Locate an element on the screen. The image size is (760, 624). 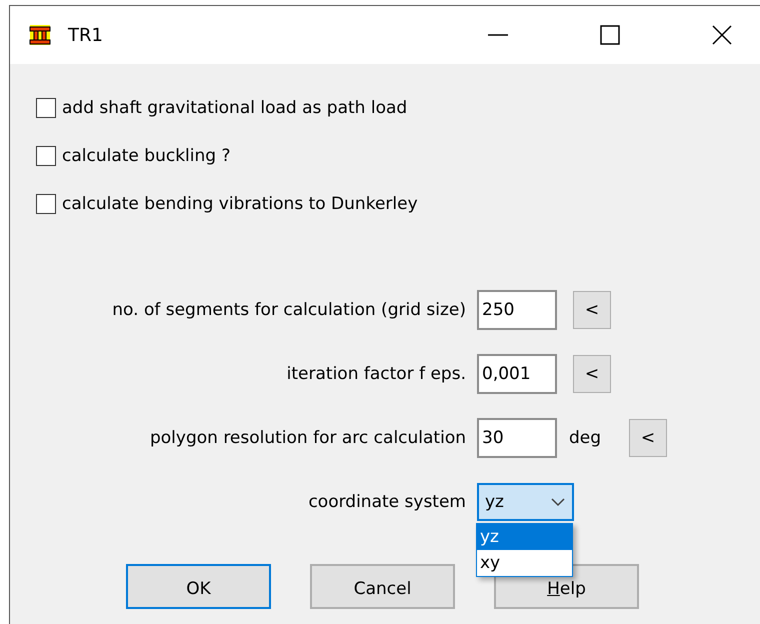
close-icon is located at coordinates (722, 35).